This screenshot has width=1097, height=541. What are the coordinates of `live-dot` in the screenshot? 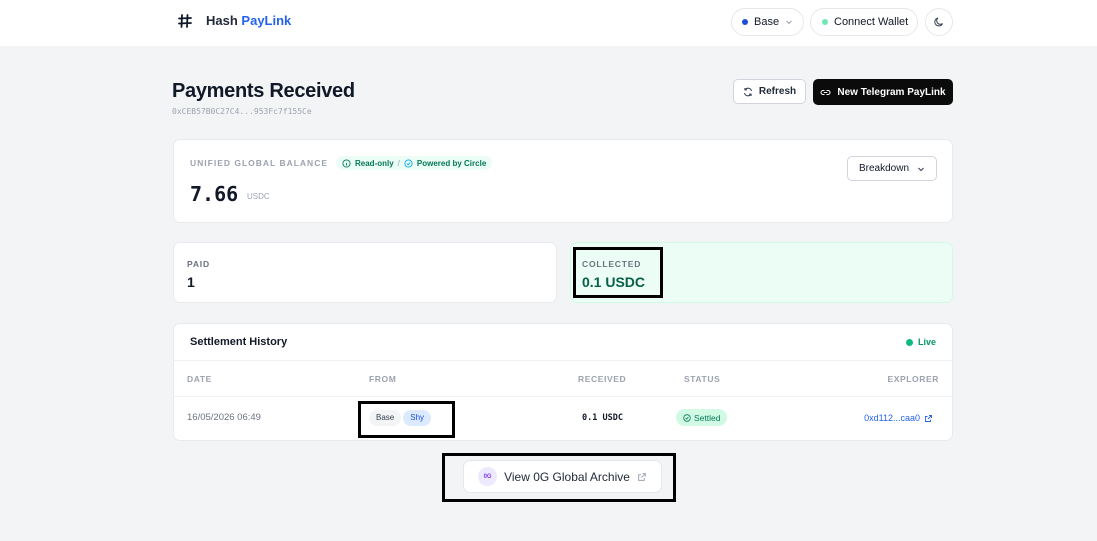 It's located at (909, 342).